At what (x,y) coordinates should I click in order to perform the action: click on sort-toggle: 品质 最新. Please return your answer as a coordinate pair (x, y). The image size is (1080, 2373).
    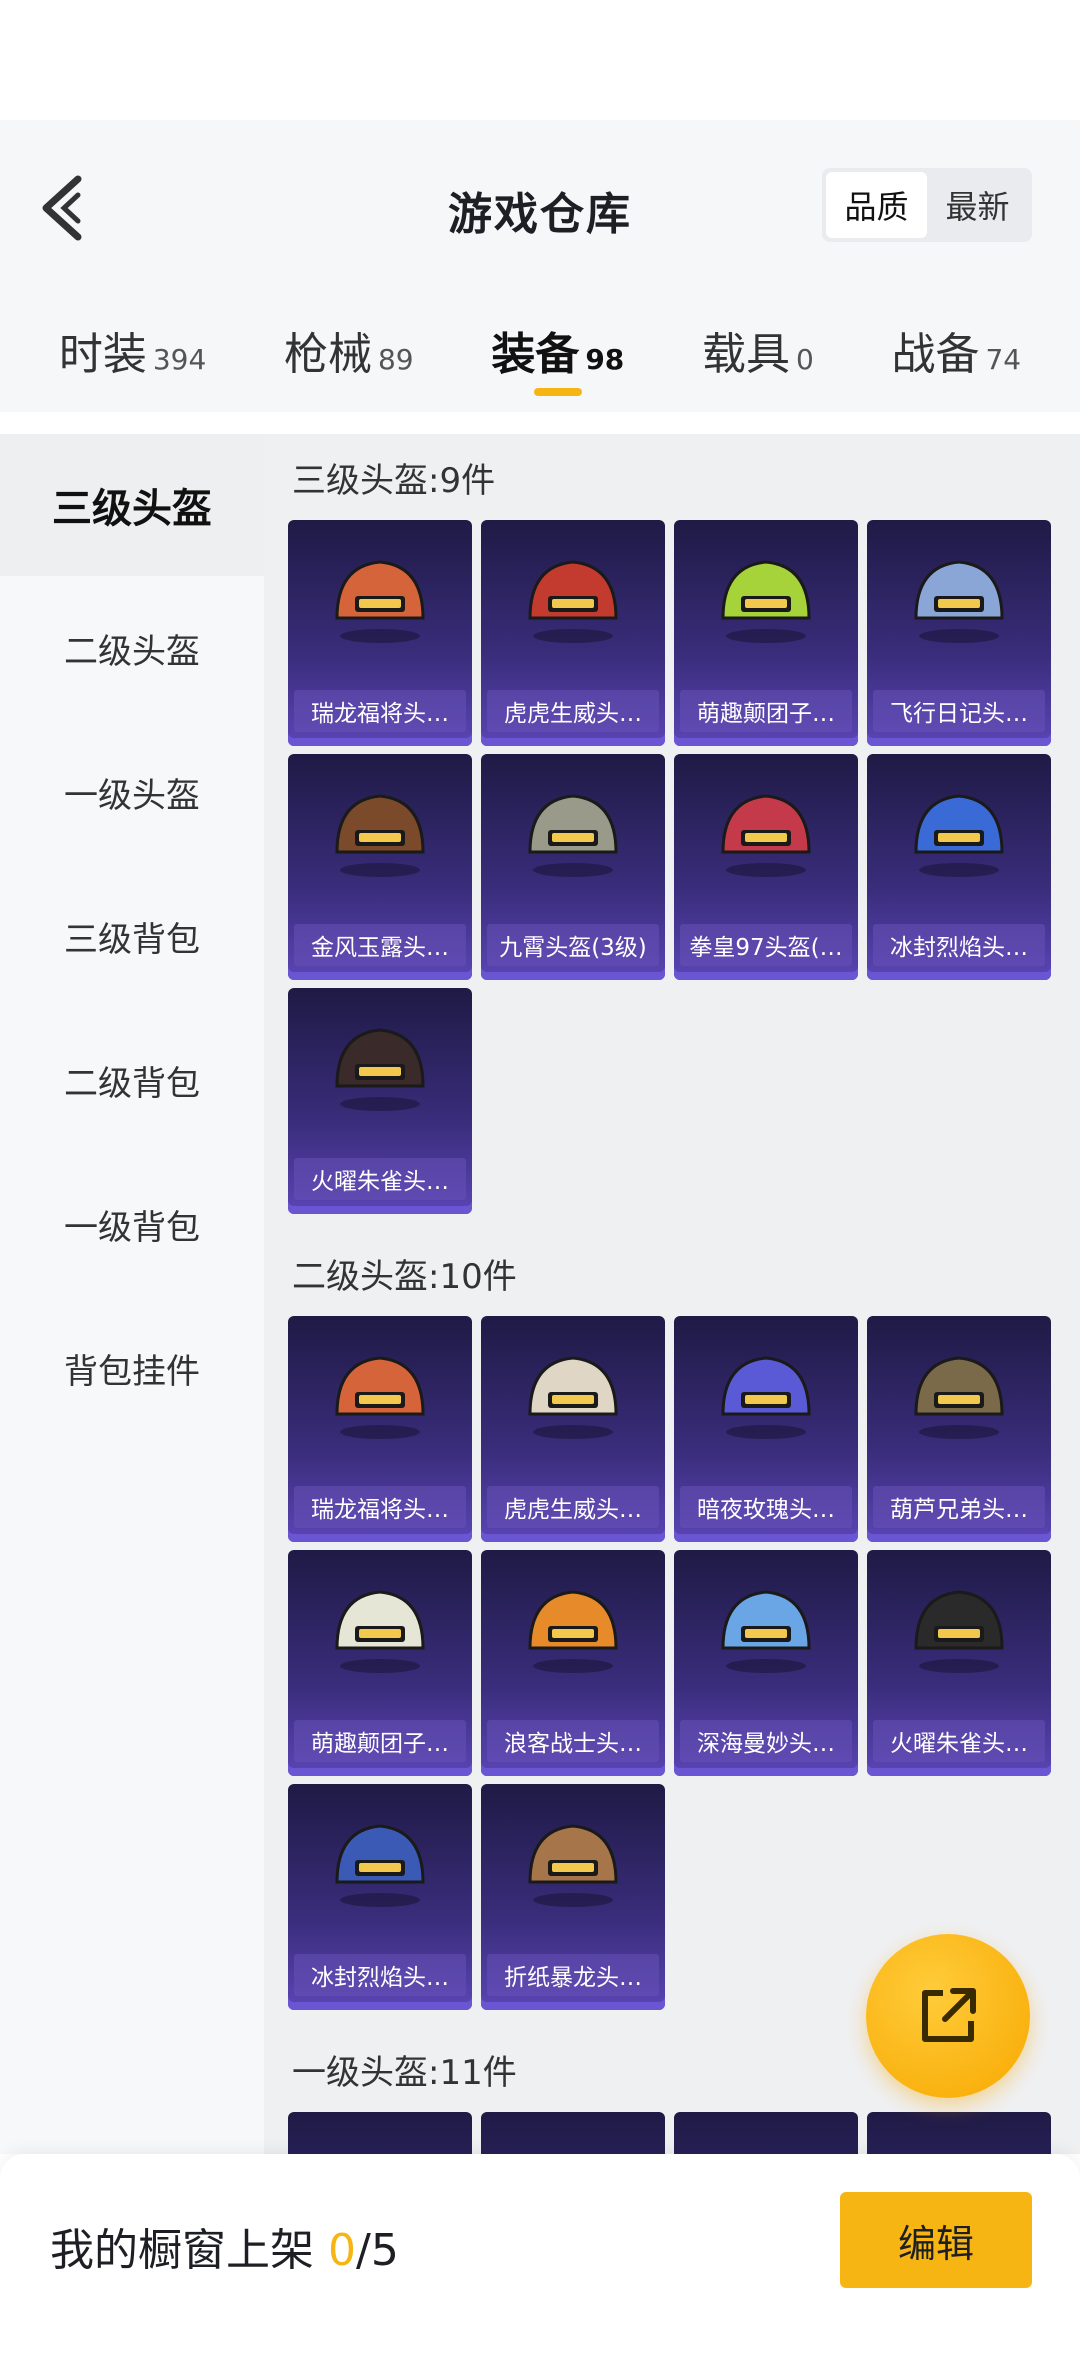
    Looking at the image, I should click on (927, 205).